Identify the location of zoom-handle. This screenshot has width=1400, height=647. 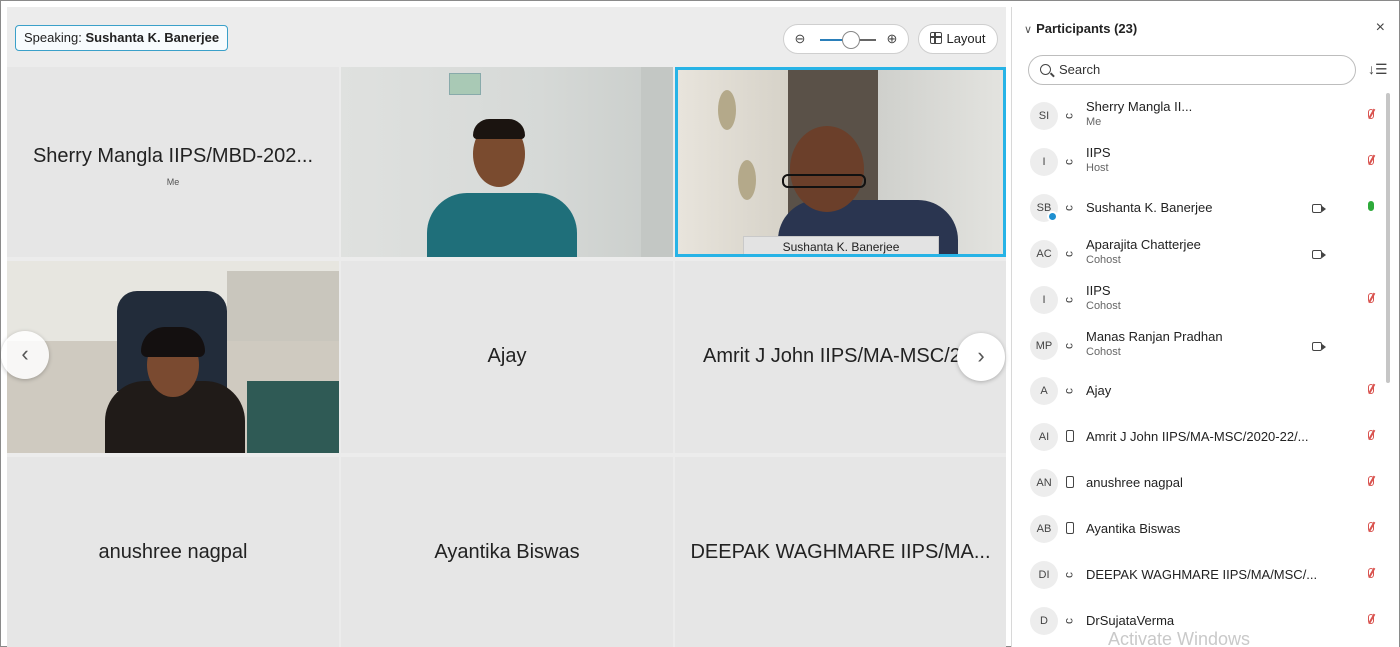
(851, 40).